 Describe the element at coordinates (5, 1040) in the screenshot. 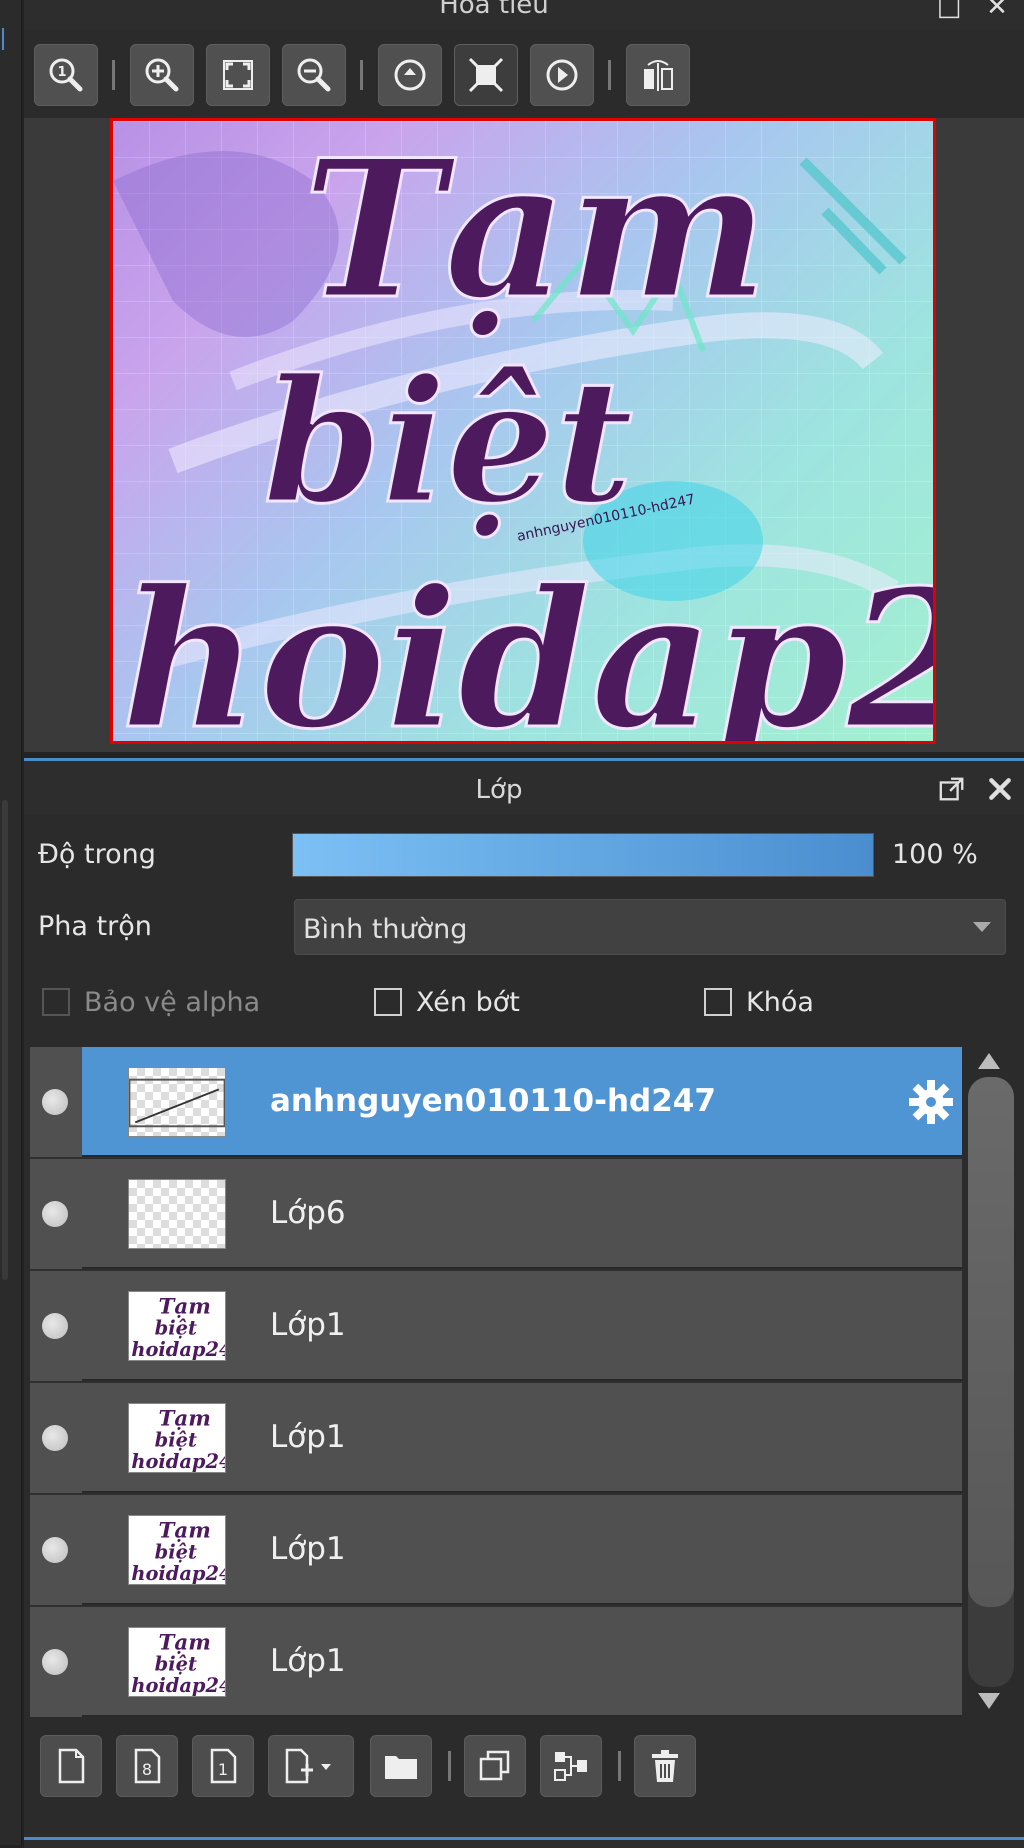

I see `dock-splitter` at that location.